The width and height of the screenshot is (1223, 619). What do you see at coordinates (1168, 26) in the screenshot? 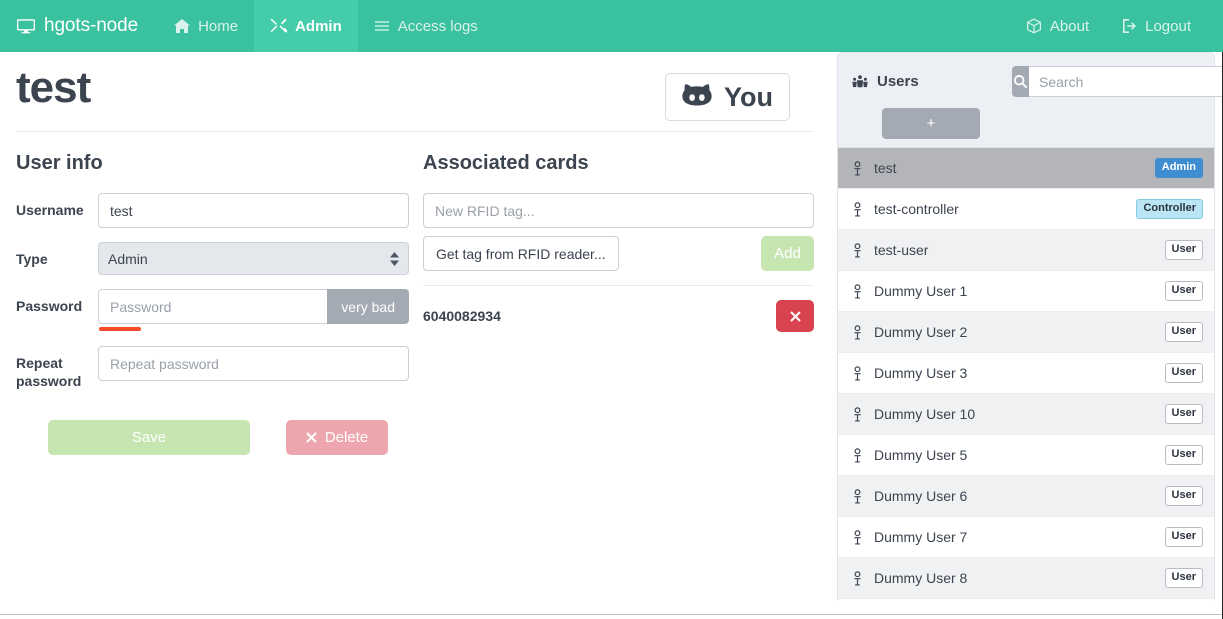
I see `nav-item-label: Logout` at bounding box center [1168, 26].